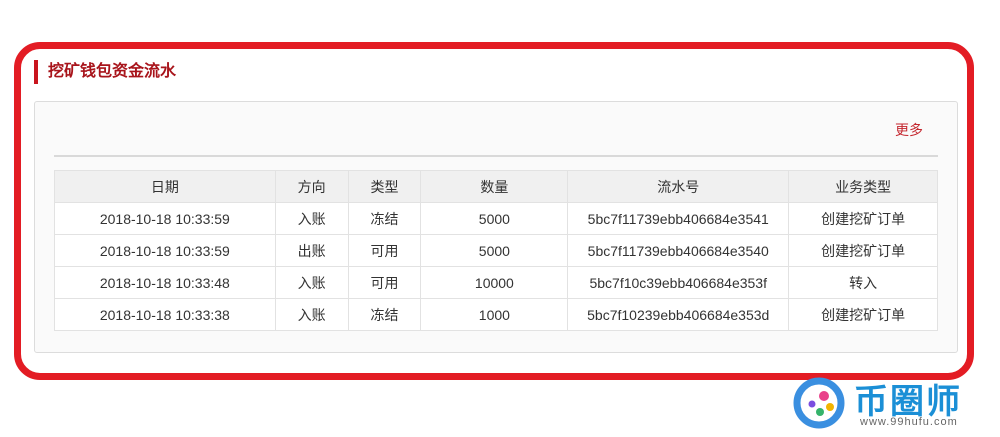  I want to click on cell-date: 2018-10-18 10:33:48, so click(165, 282).